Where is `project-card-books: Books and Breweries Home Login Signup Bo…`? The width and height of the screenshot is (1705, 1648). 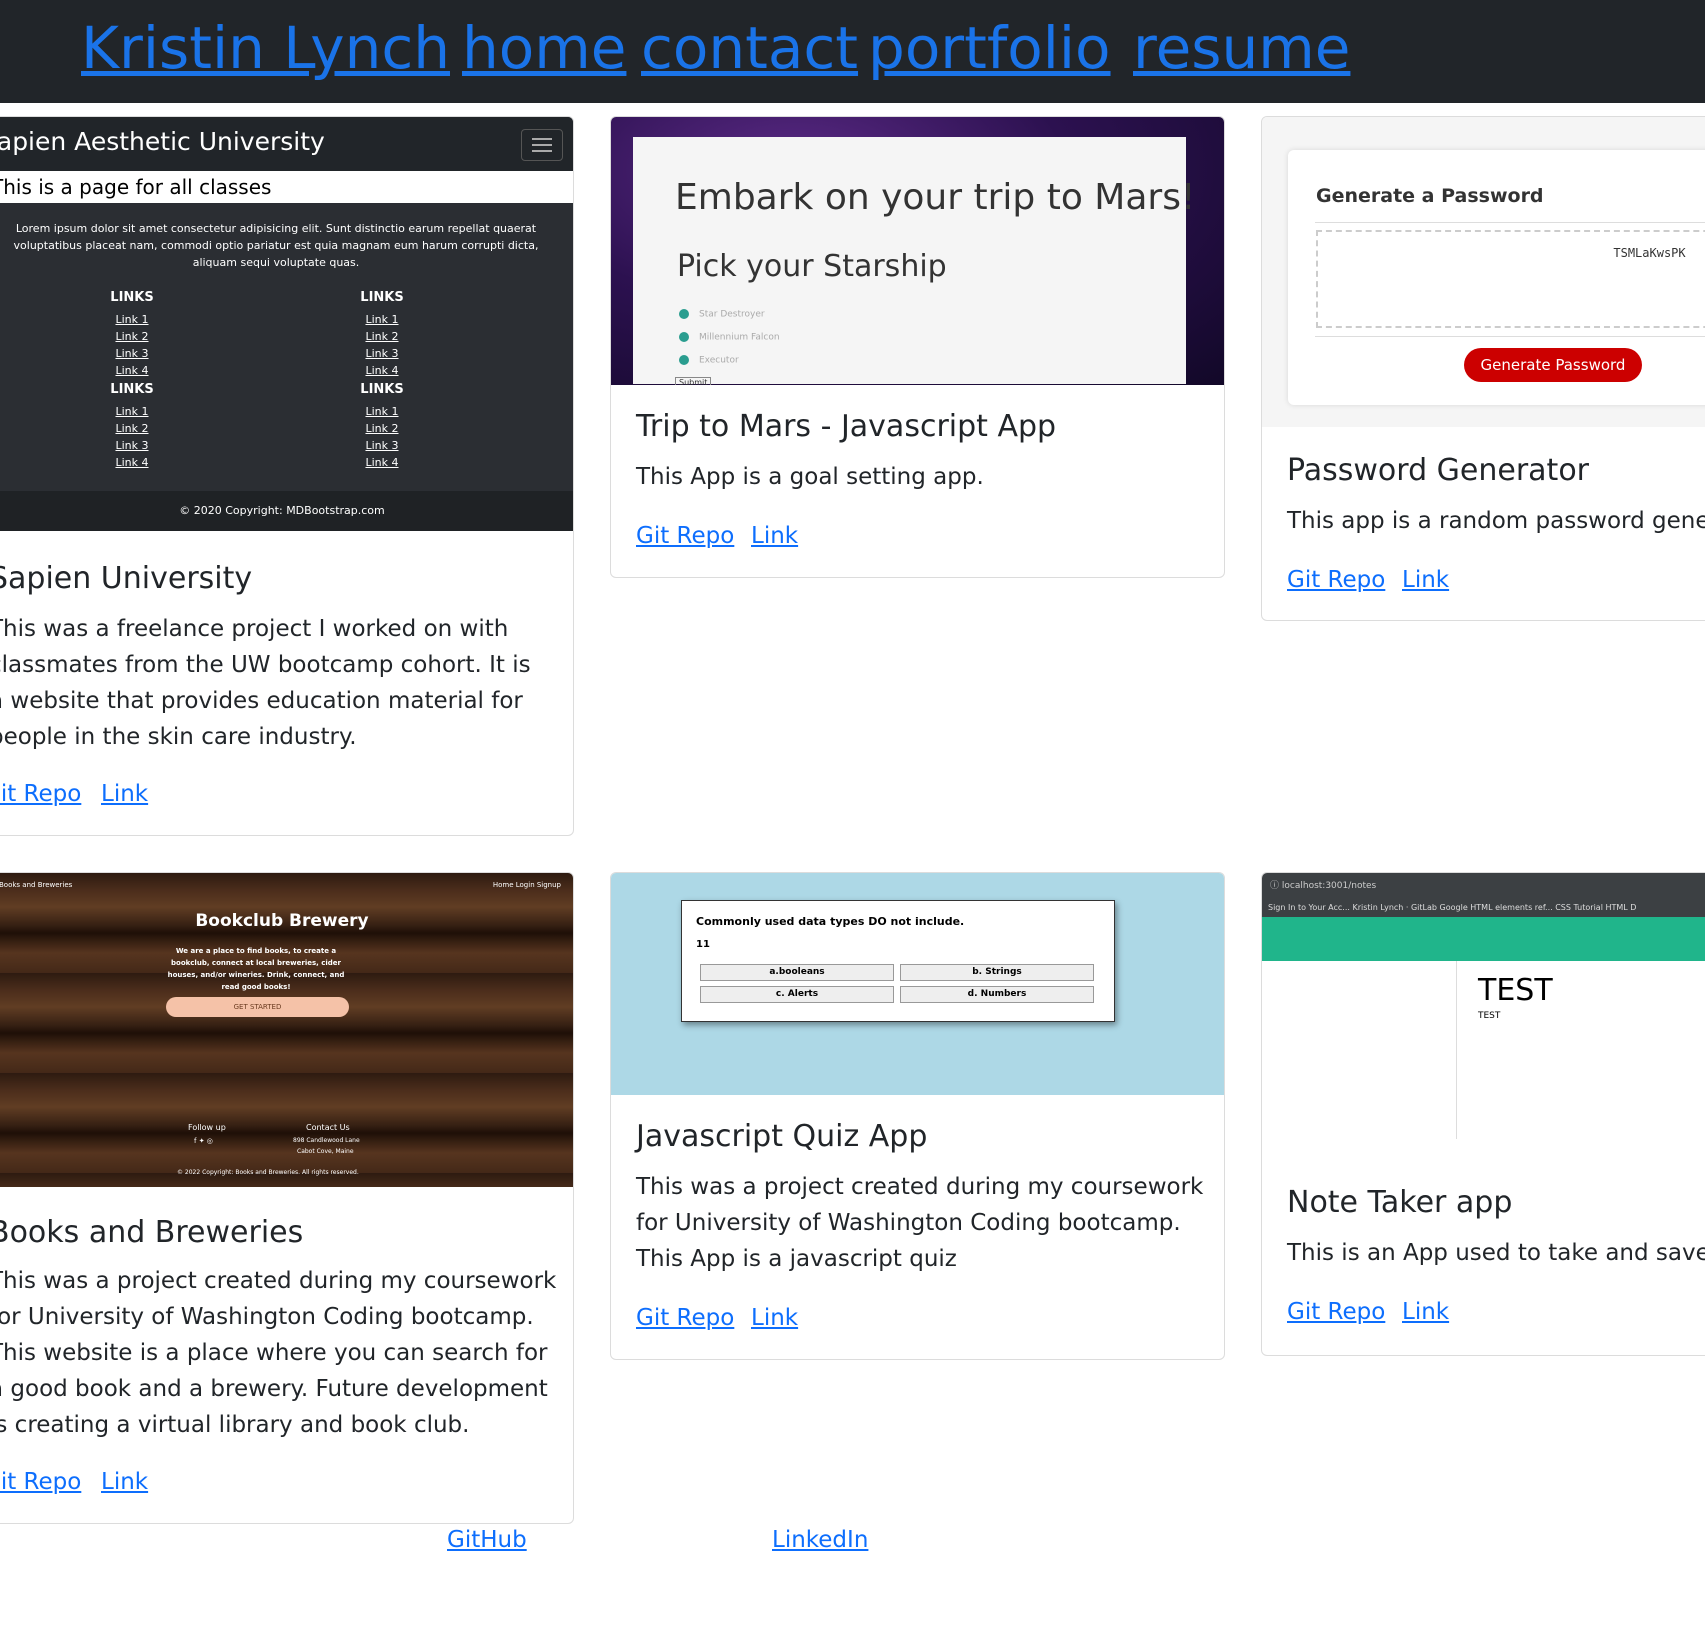 project-card-books: Books and Breweries Home Login Signup Bo… is located at coordinates (287, 1198).